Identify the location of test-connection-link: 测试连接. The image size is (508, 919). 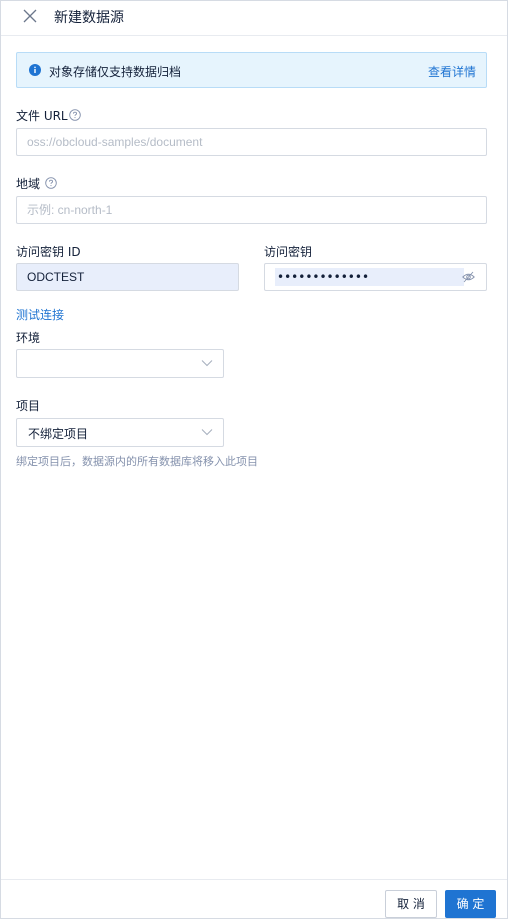
(40, 314).